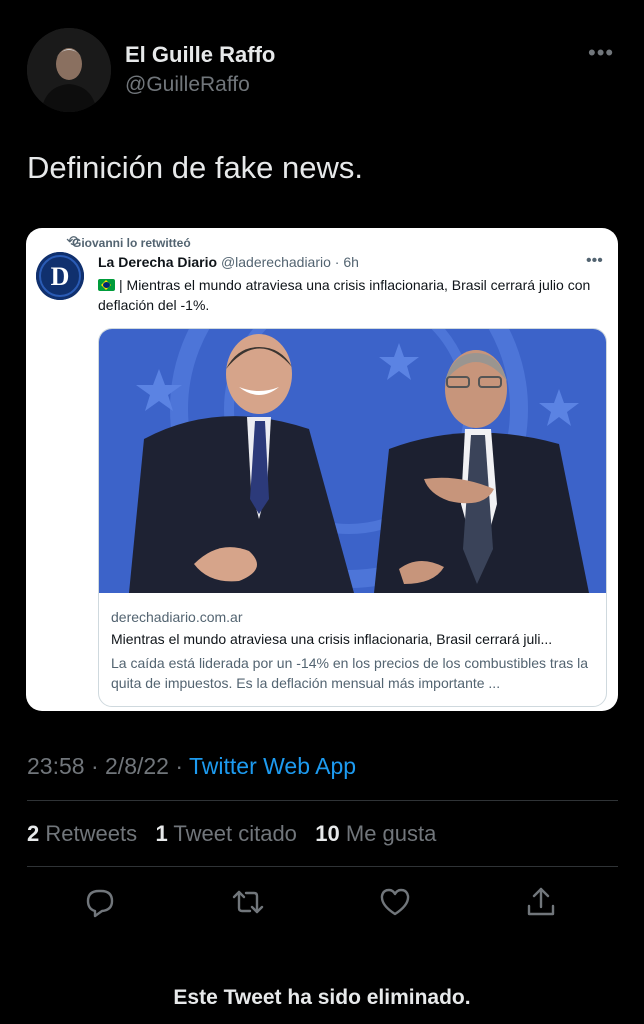  What do you see at coordinates (56, 766) in the screenshot?
I see `tweet-time: 23:58` at bounding box center [56, 766].